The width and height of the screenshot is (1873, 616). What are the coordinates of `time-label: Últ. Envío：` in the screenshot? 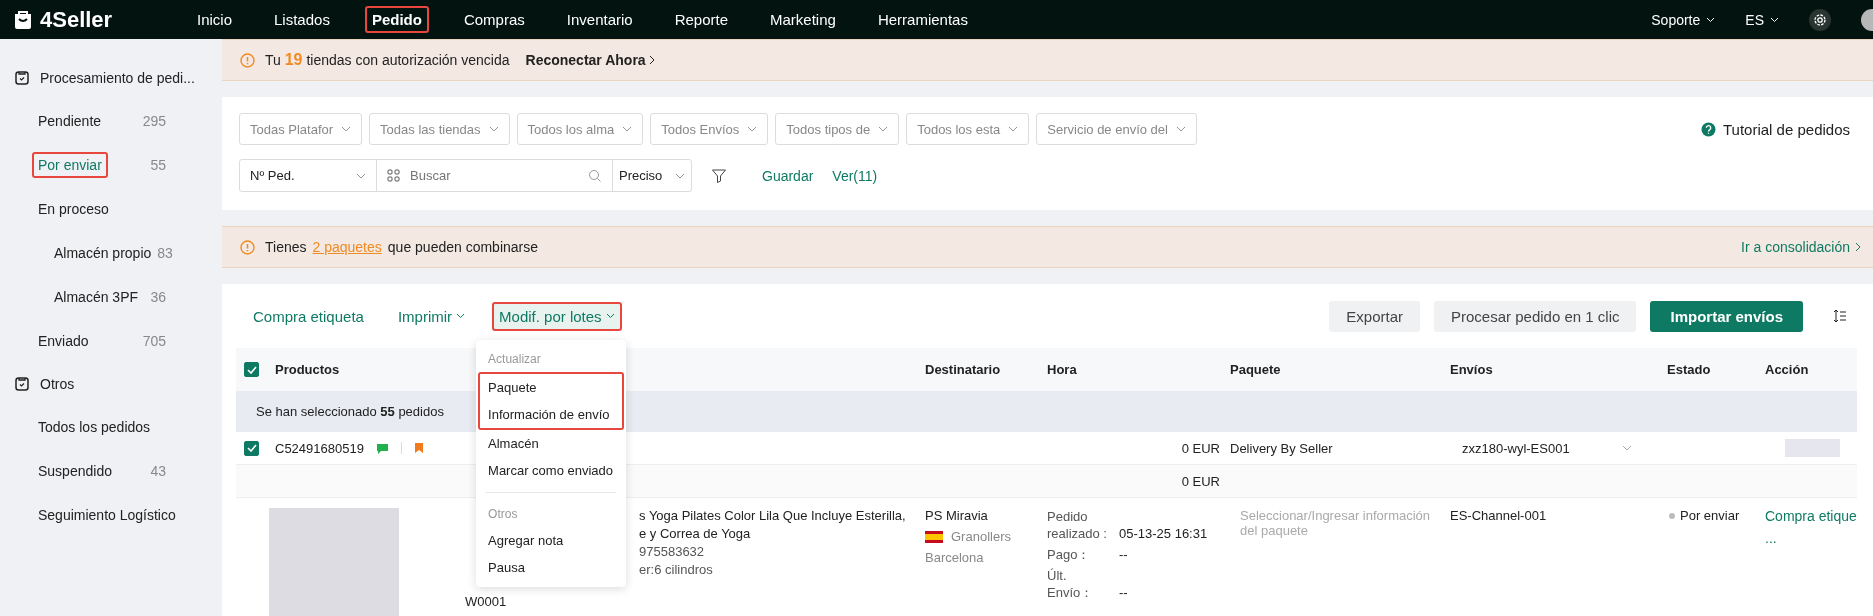 It's located at (1071, 584).